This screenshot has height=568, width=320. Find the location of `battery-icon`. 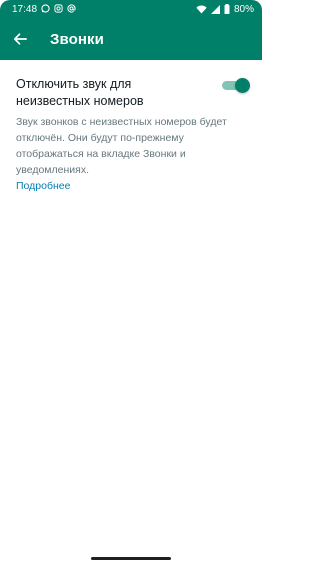

battery-icon is located at coordinates (227, 9).